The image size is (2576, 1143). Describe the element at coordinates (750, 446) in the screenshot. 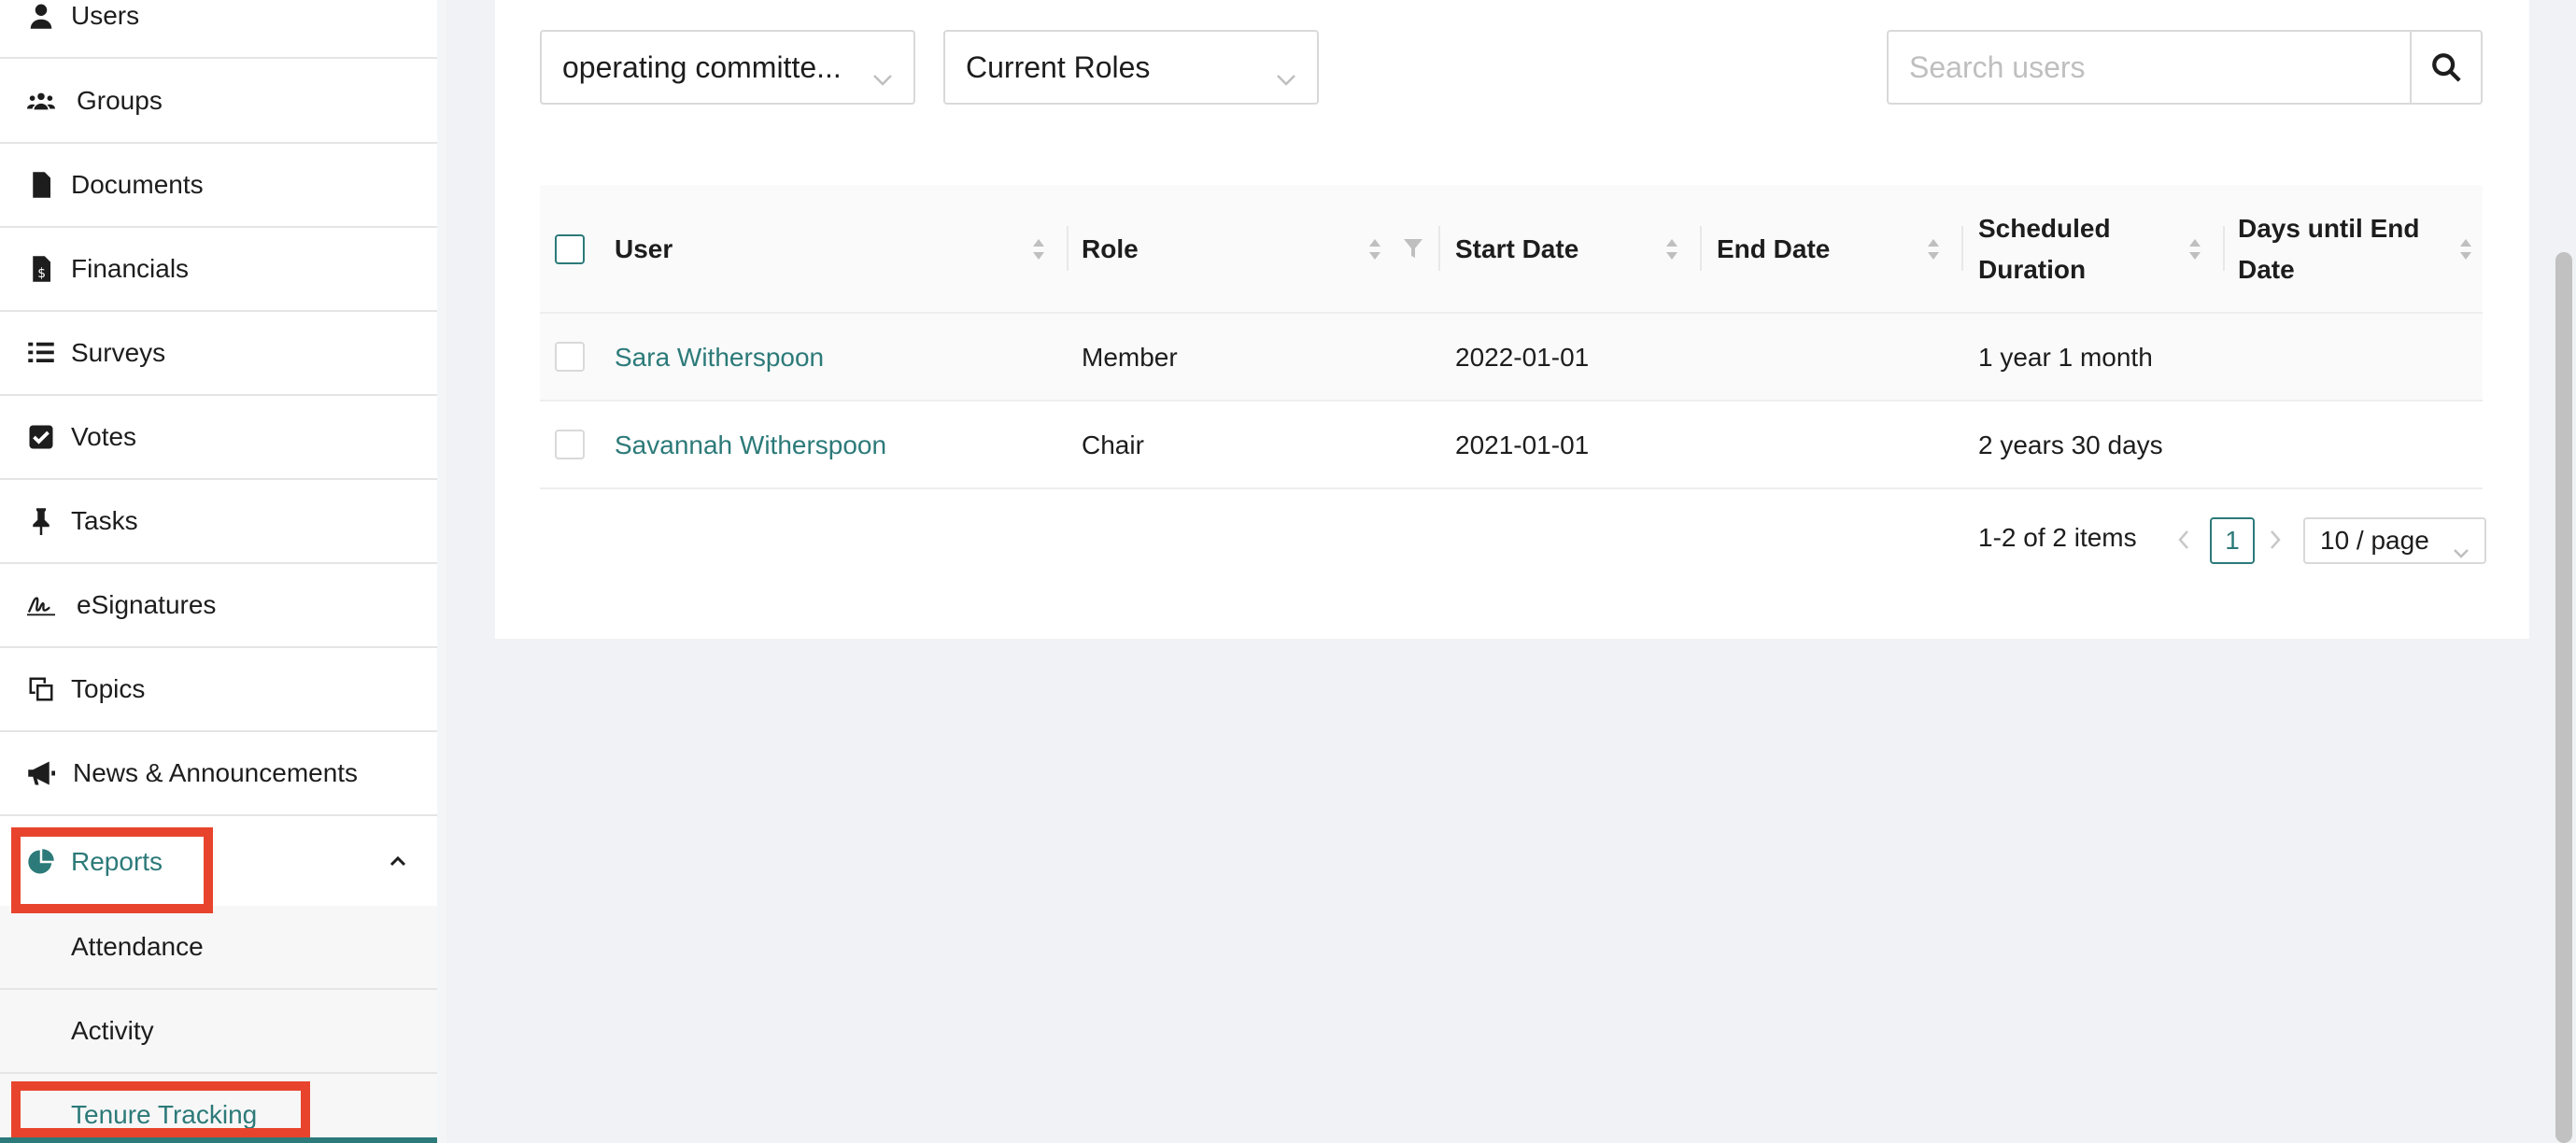

I see `user-link: Savannah Witherspoon` at that location.